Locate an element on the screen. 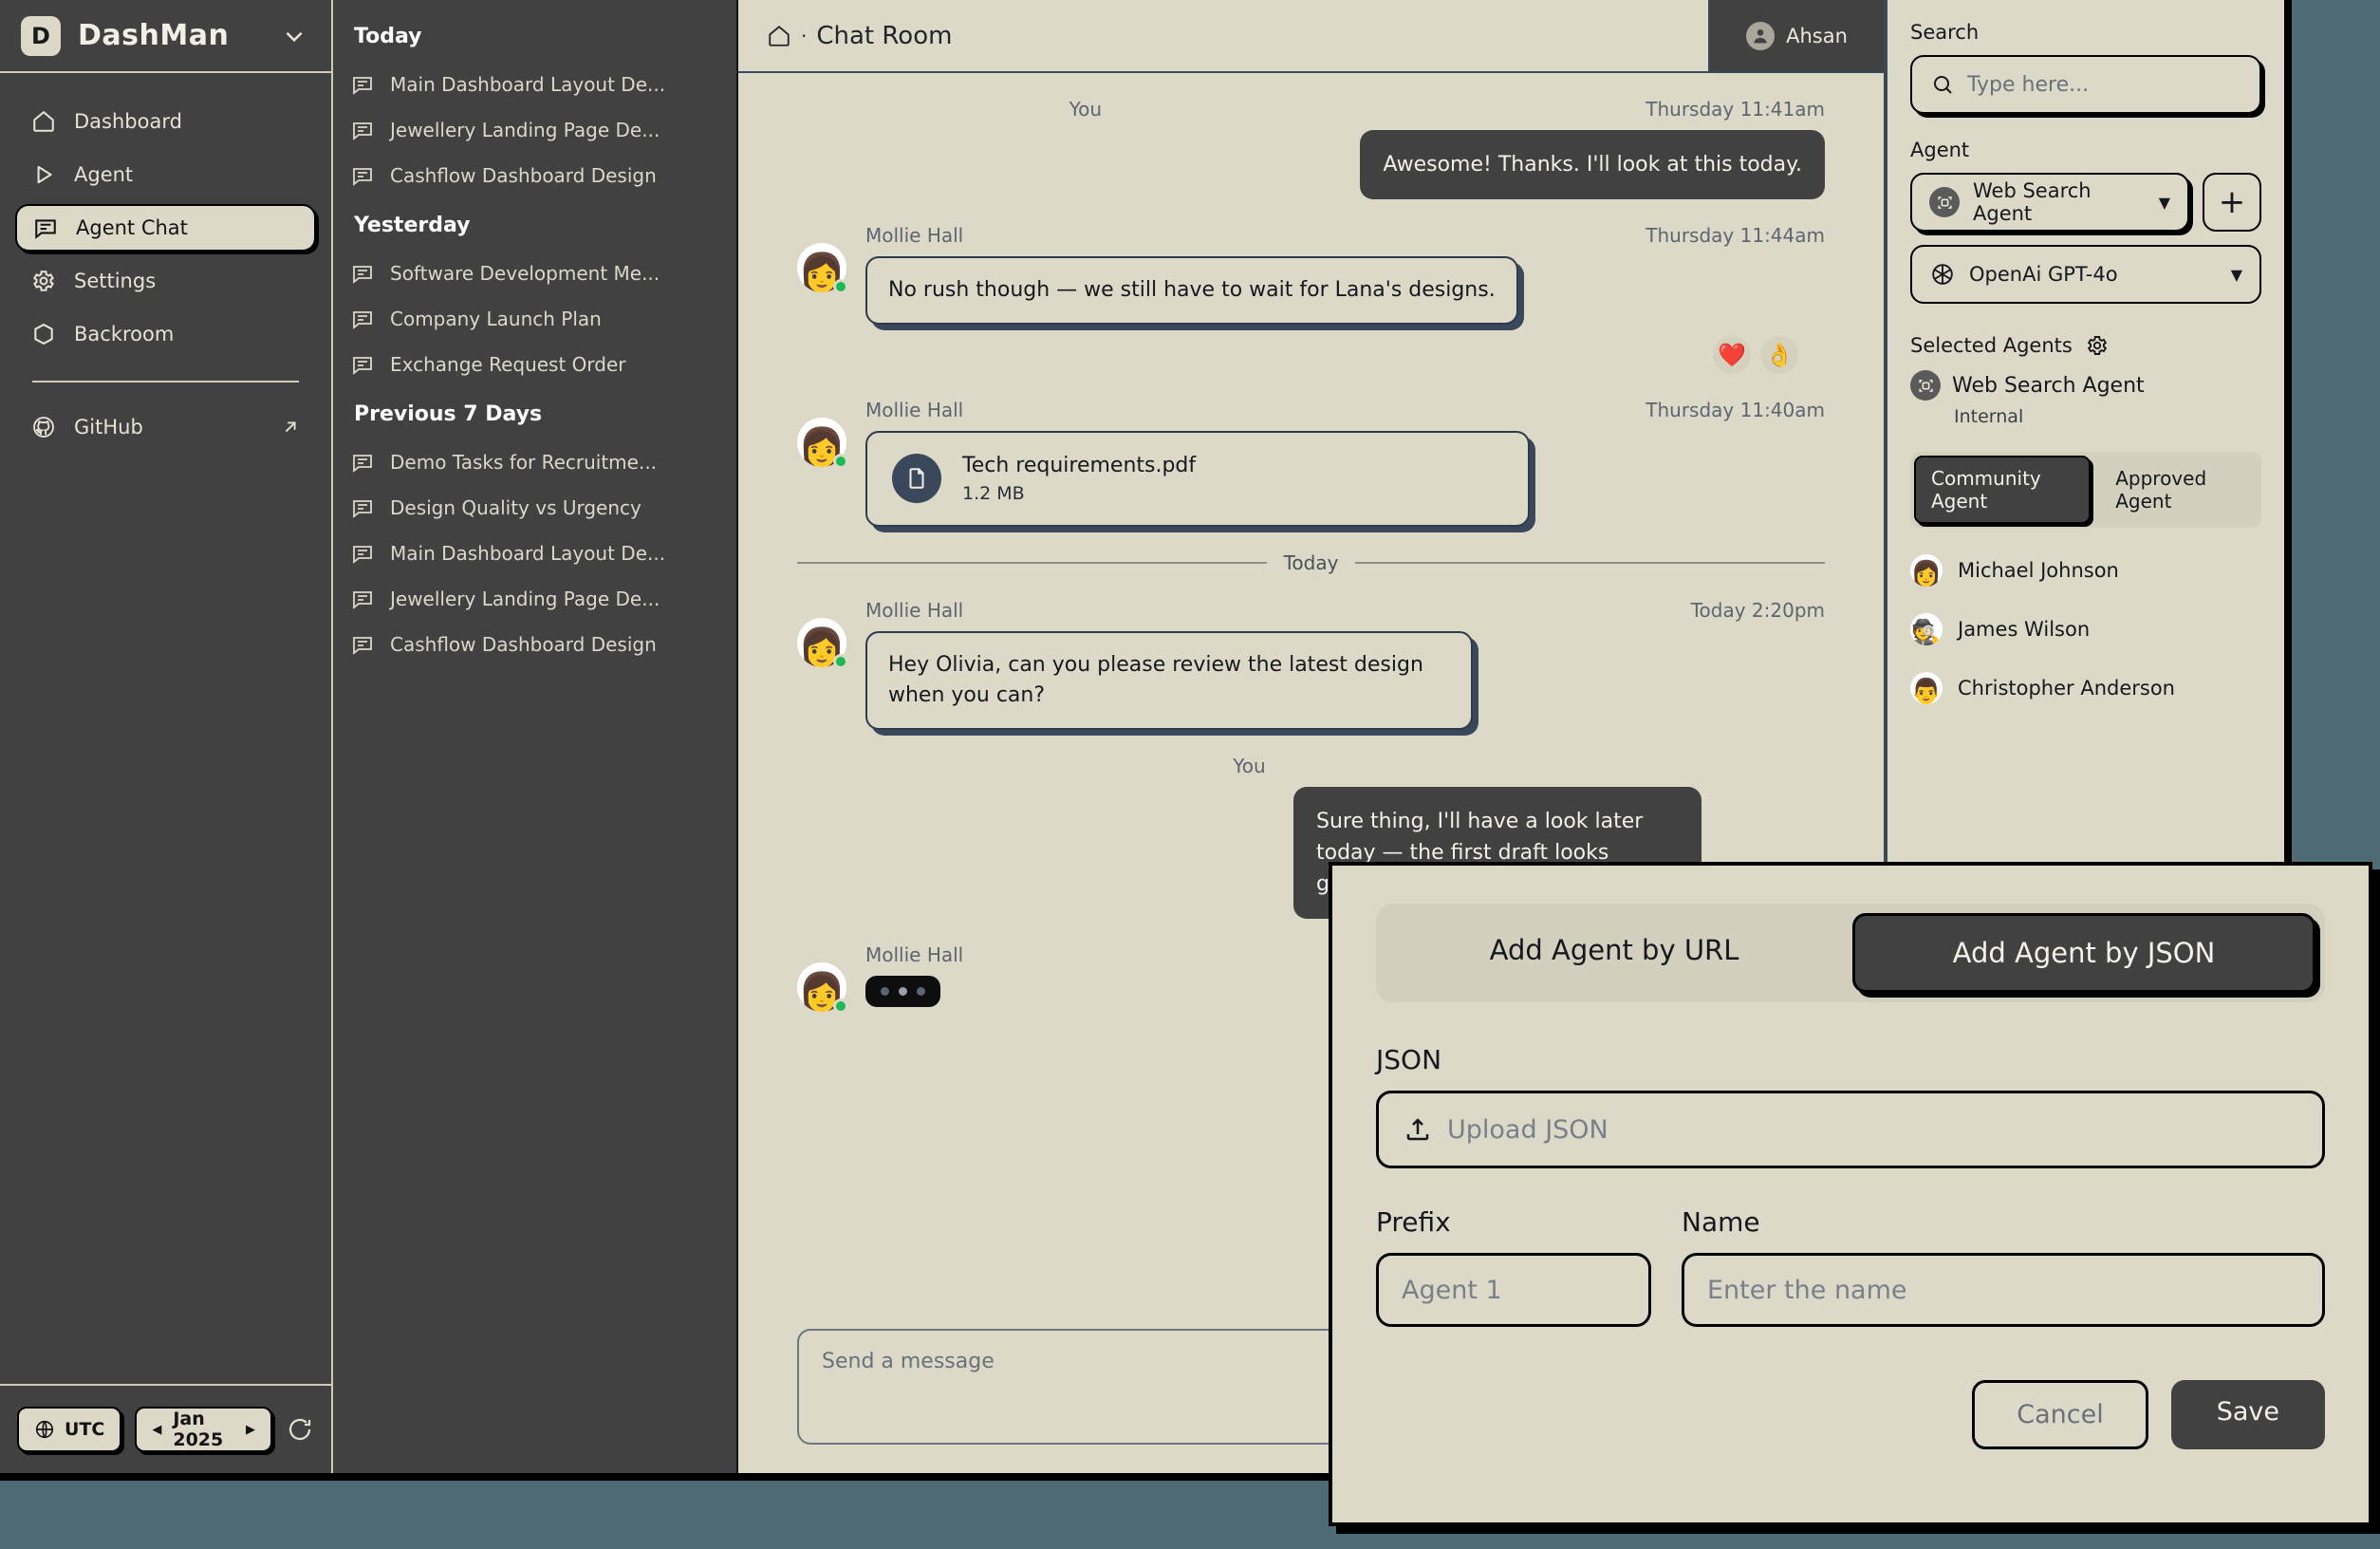 The image size is (2380, 1549). chat-group-title: Previous 7 Days is located at coordinates (448, 414).